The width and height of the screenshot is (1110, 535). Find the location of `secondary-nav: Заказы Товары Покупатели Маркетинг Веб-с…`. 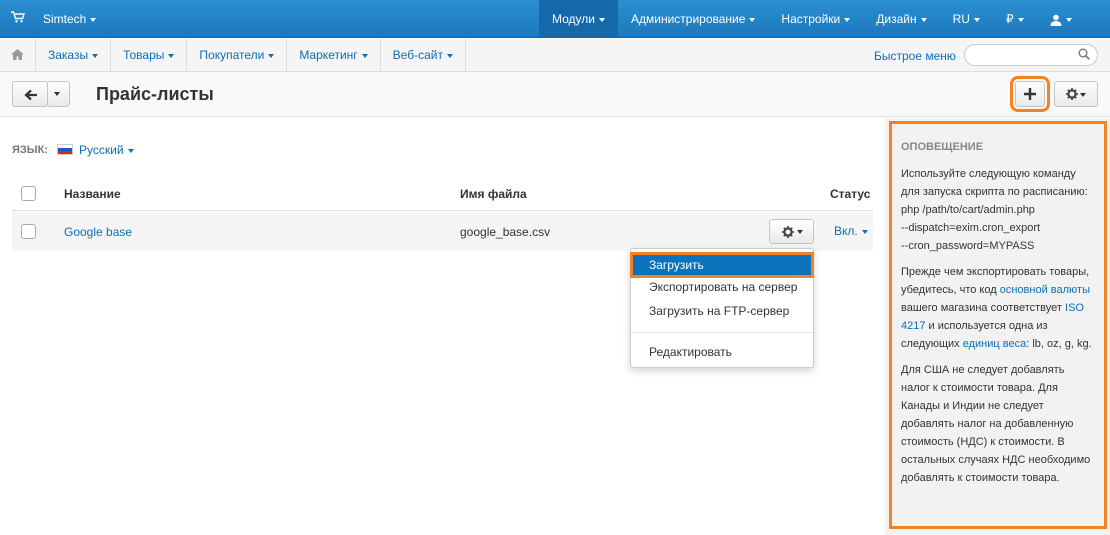

secondary-nav: Заказы Товары Покупатели Маркетинг Веб-с… is located at coordinates (250, 55).